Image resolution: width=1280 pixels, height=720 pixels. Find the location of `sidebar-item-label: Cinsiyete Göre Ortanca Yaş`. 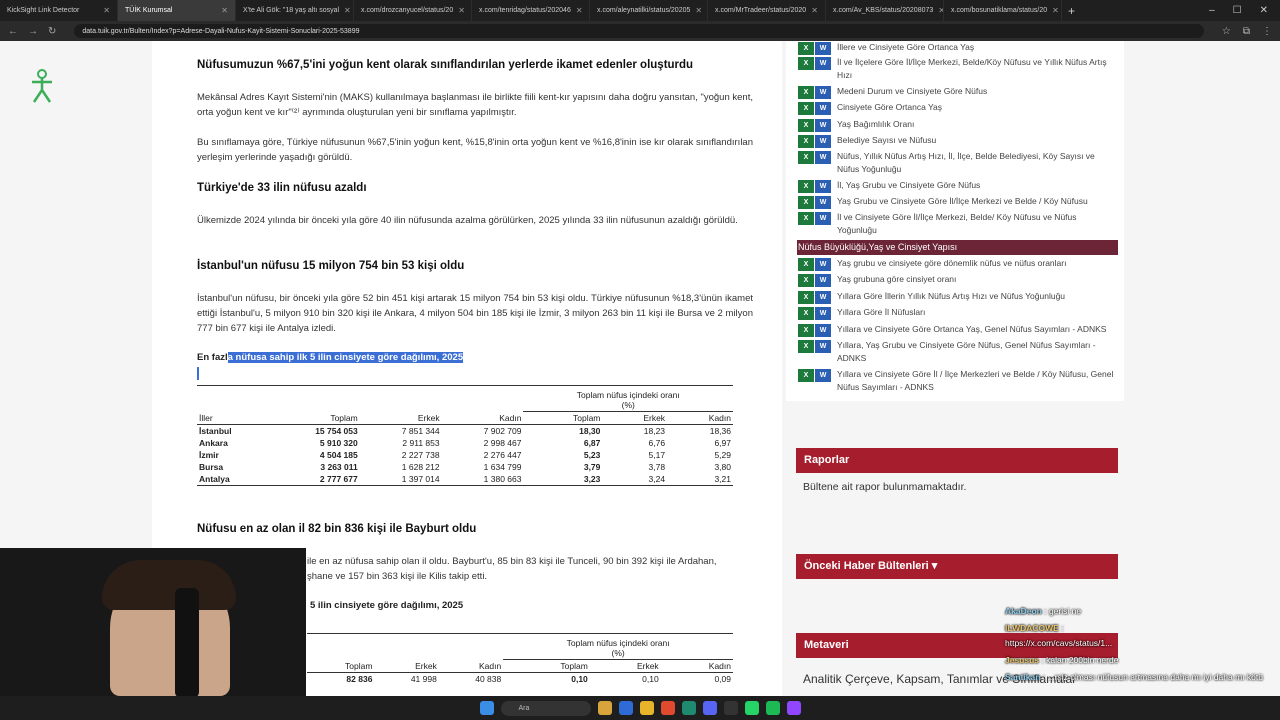

sidebar-item-label: Cinsiyete Göre Ortanca Yaş is located at coordinates (889, 107).